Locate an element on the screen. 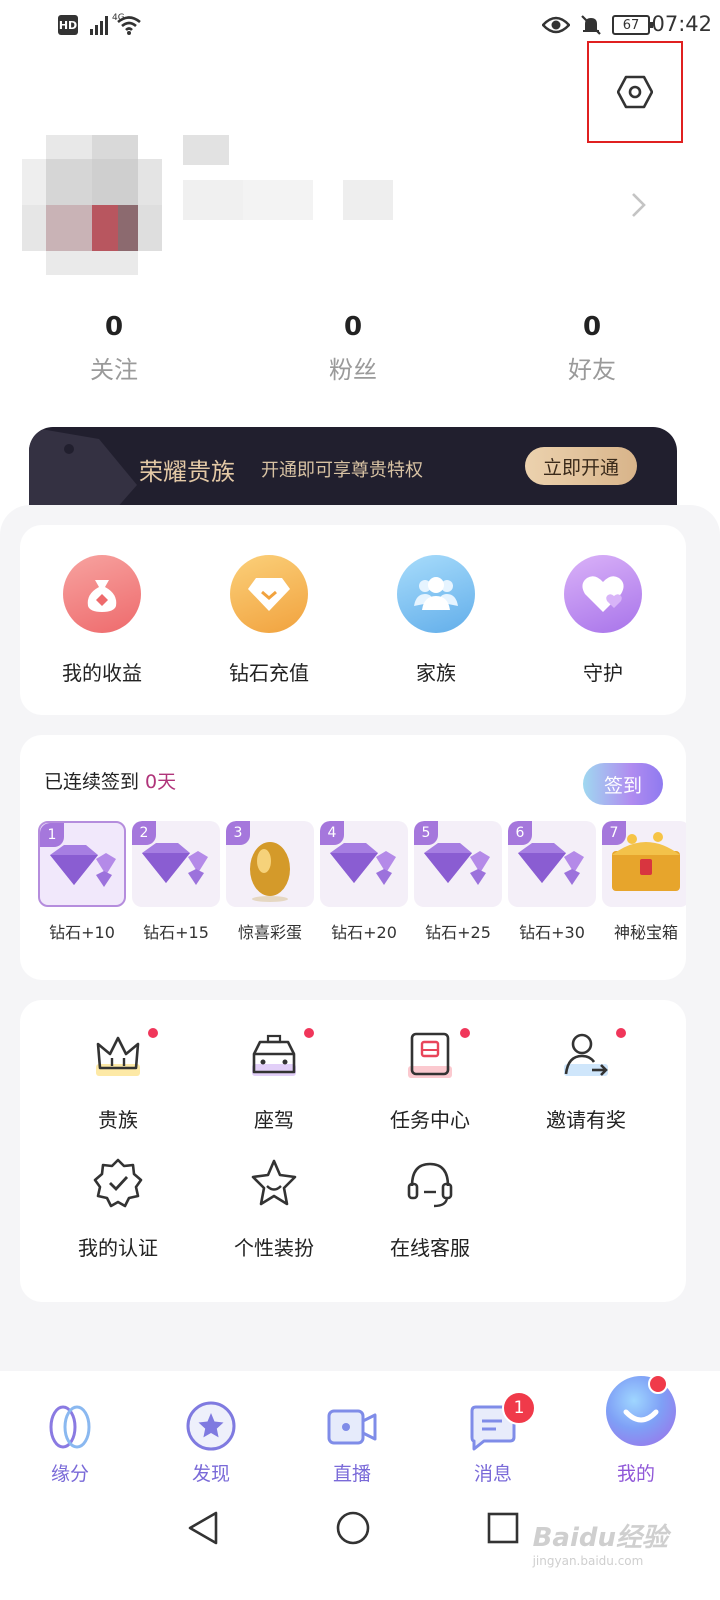 The image size is (720, 1600). checkin-day: 7 神秘宝箱 is located at coordinates (644, 882).